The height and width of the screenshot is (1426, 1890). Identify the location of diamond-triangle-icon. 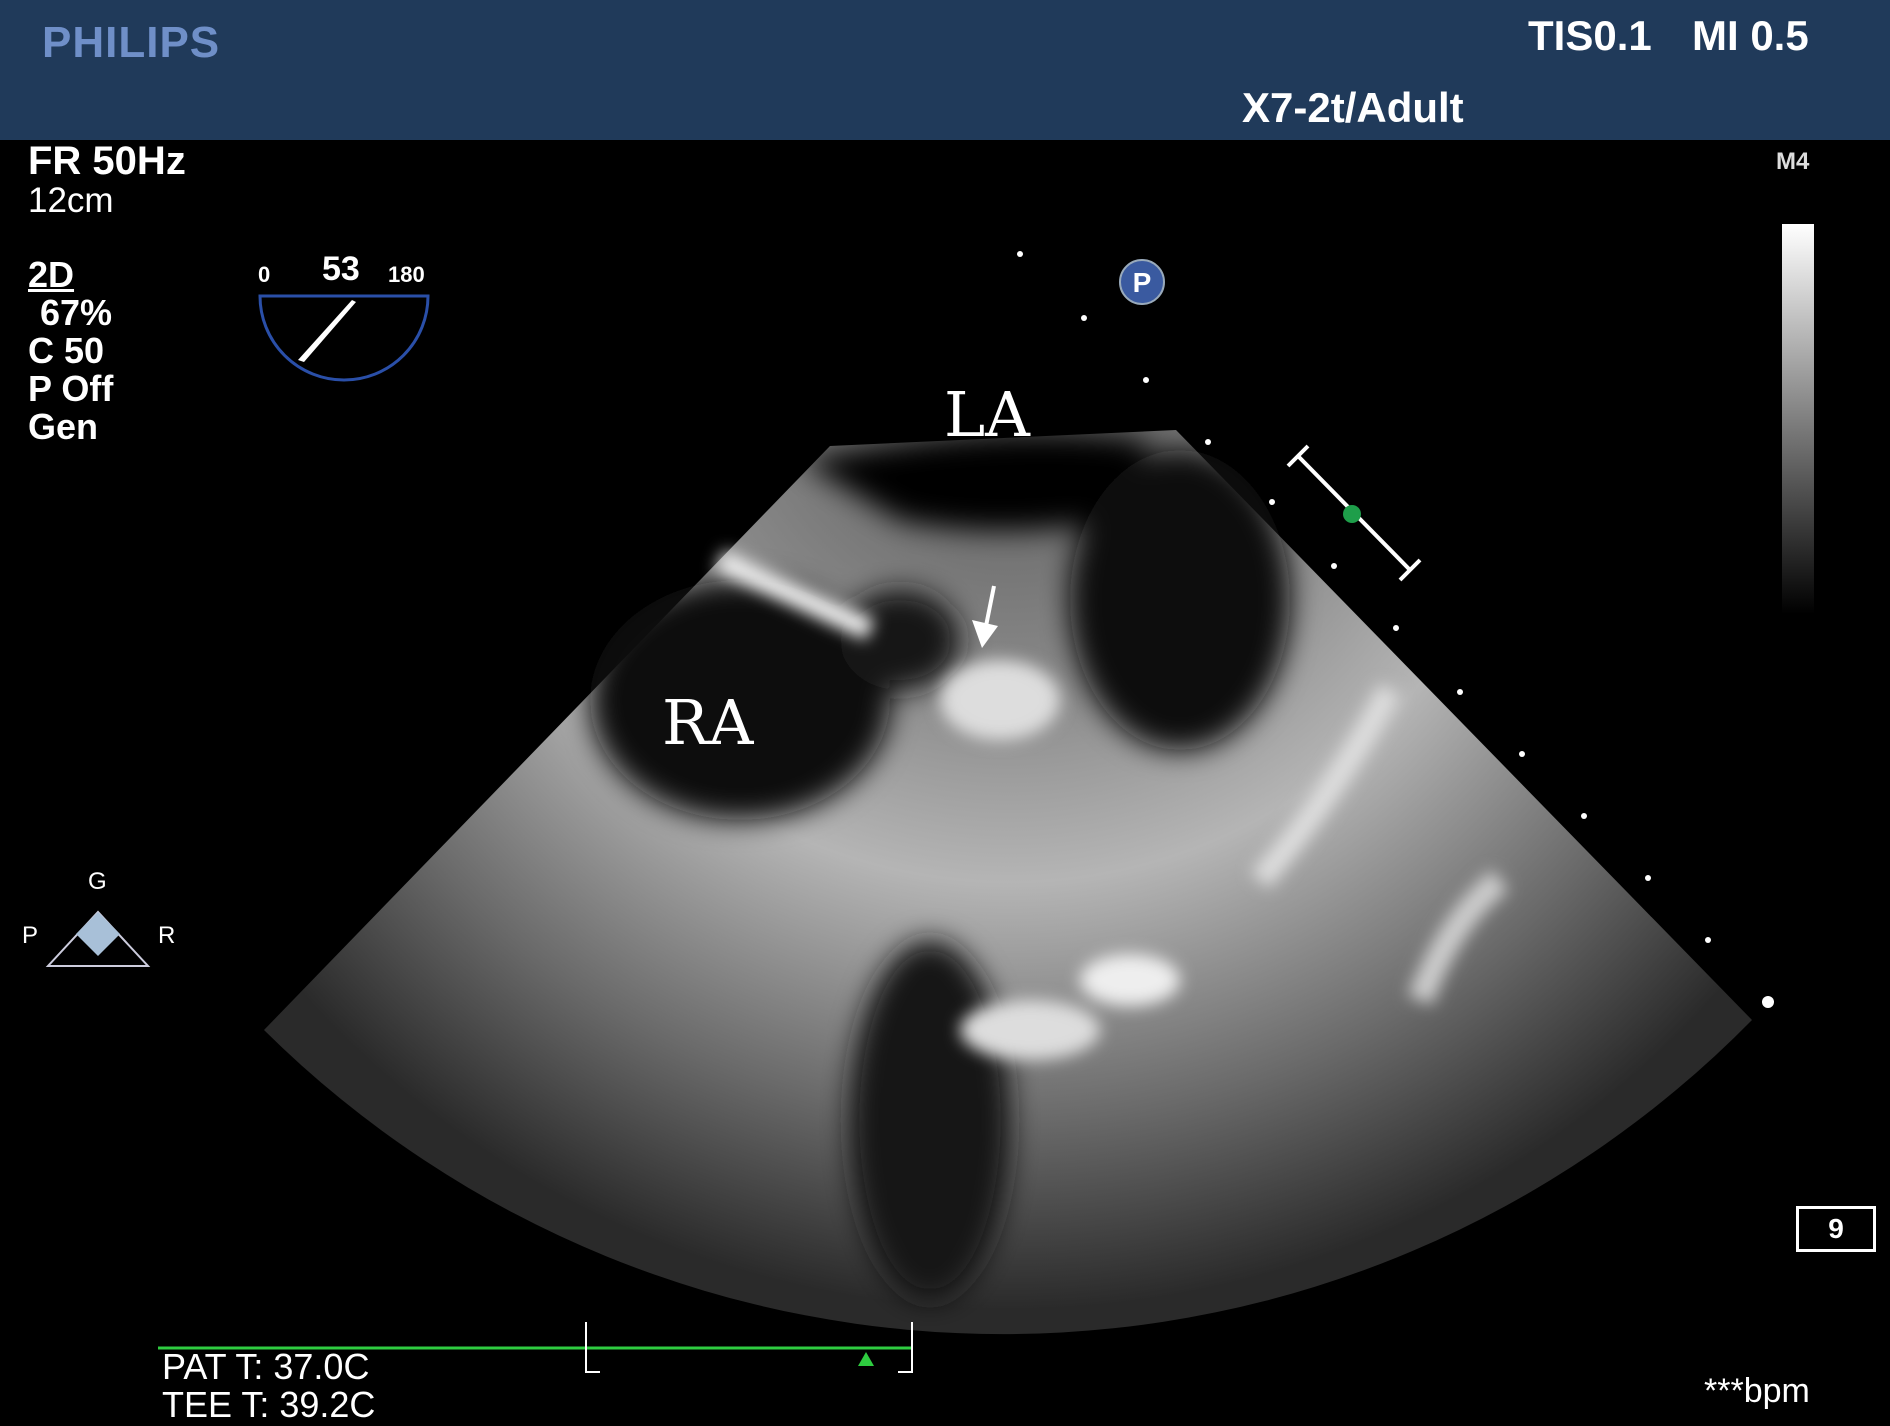
(98, 938).